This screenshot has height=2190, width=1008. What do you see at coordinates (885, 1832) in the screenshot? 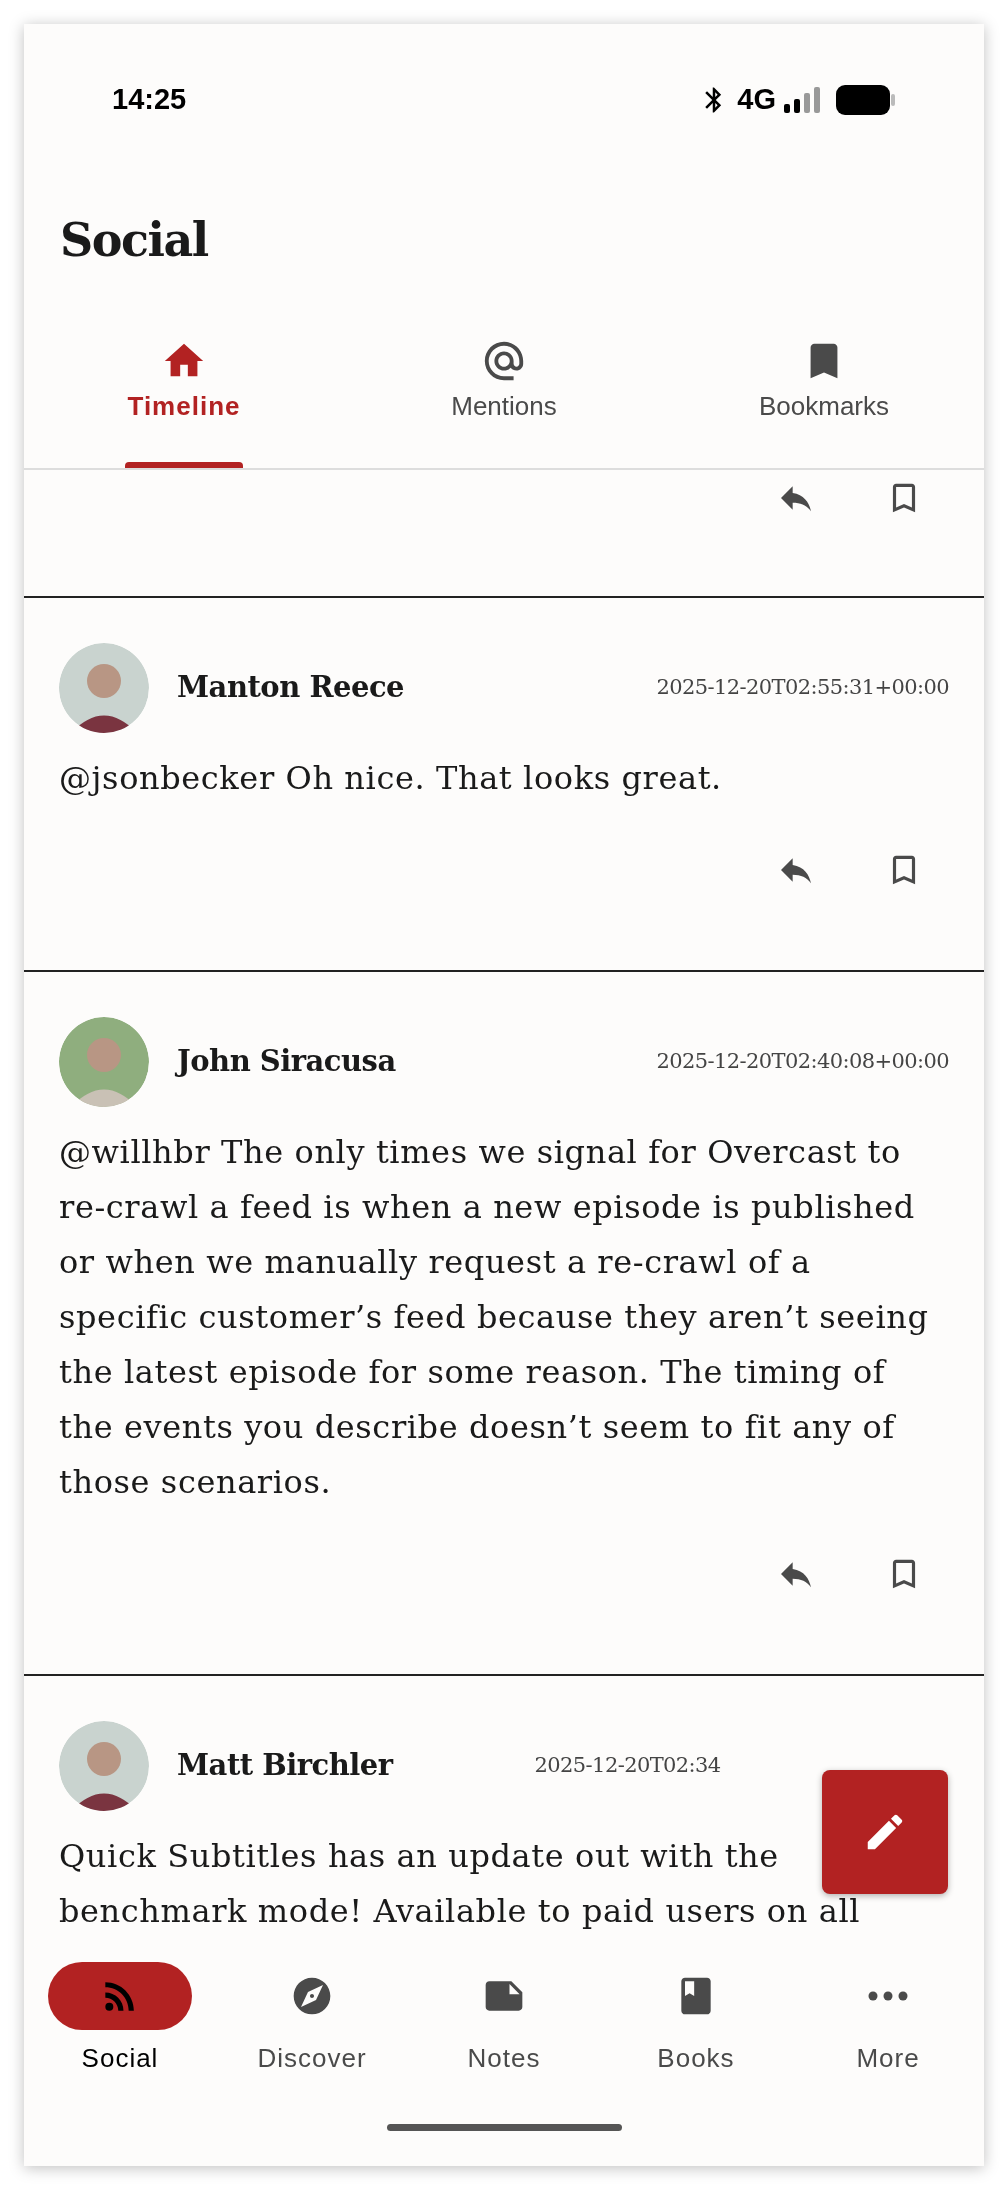
I see `compose-button` at bounding box center [885, 1832].